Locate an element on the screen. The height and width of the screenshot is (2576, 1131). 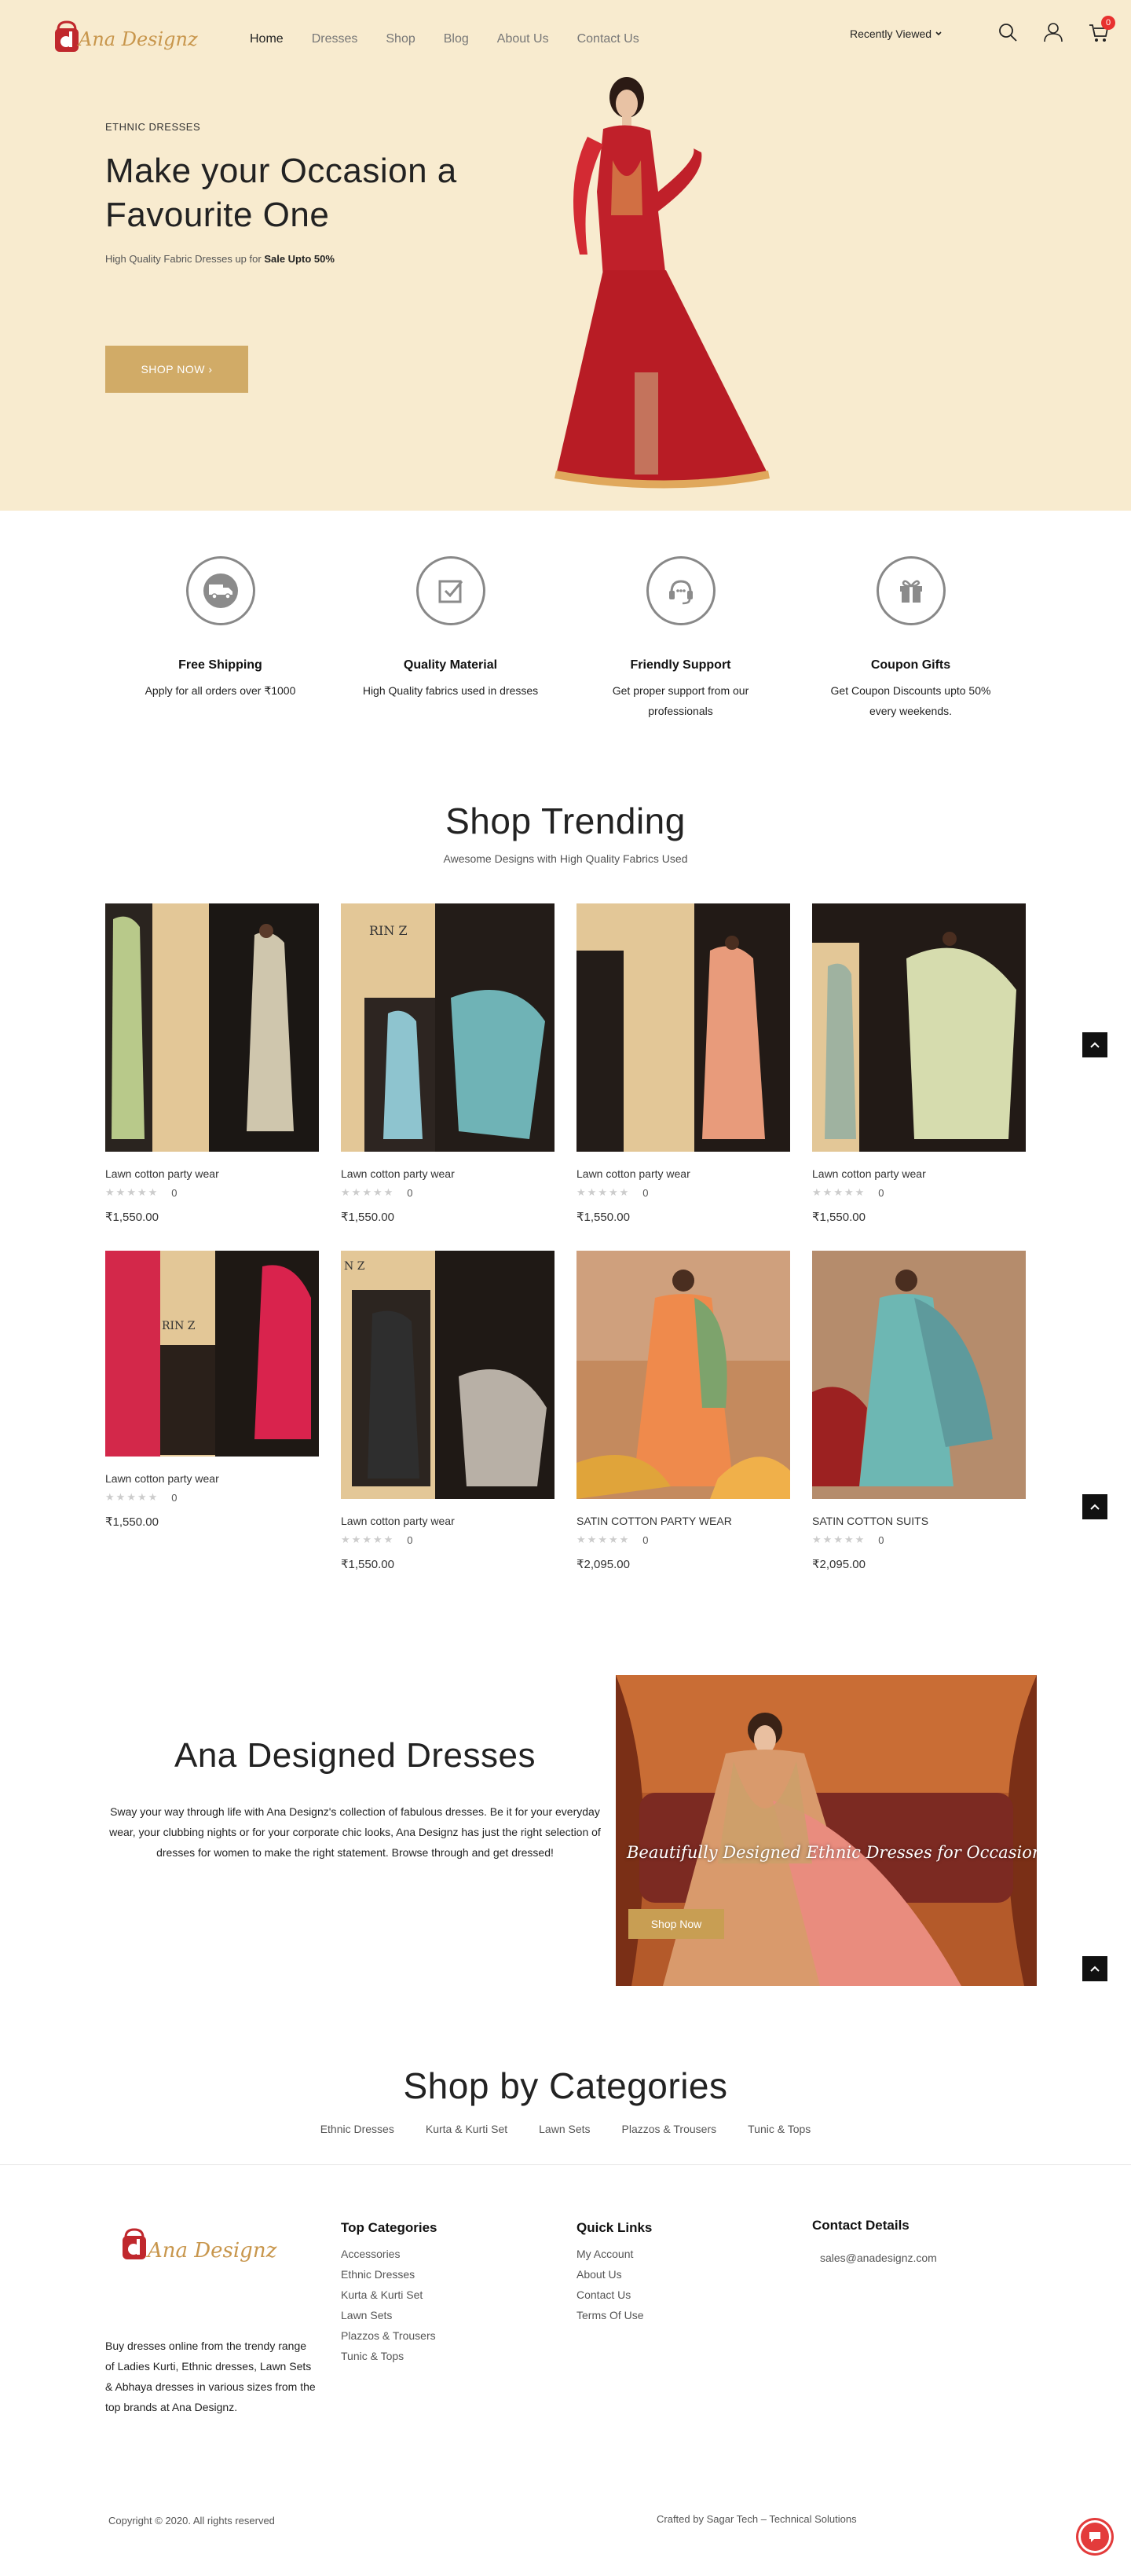
hero-subtitle-sale: Sale Upto 50% is located at coordinates (299, 259).